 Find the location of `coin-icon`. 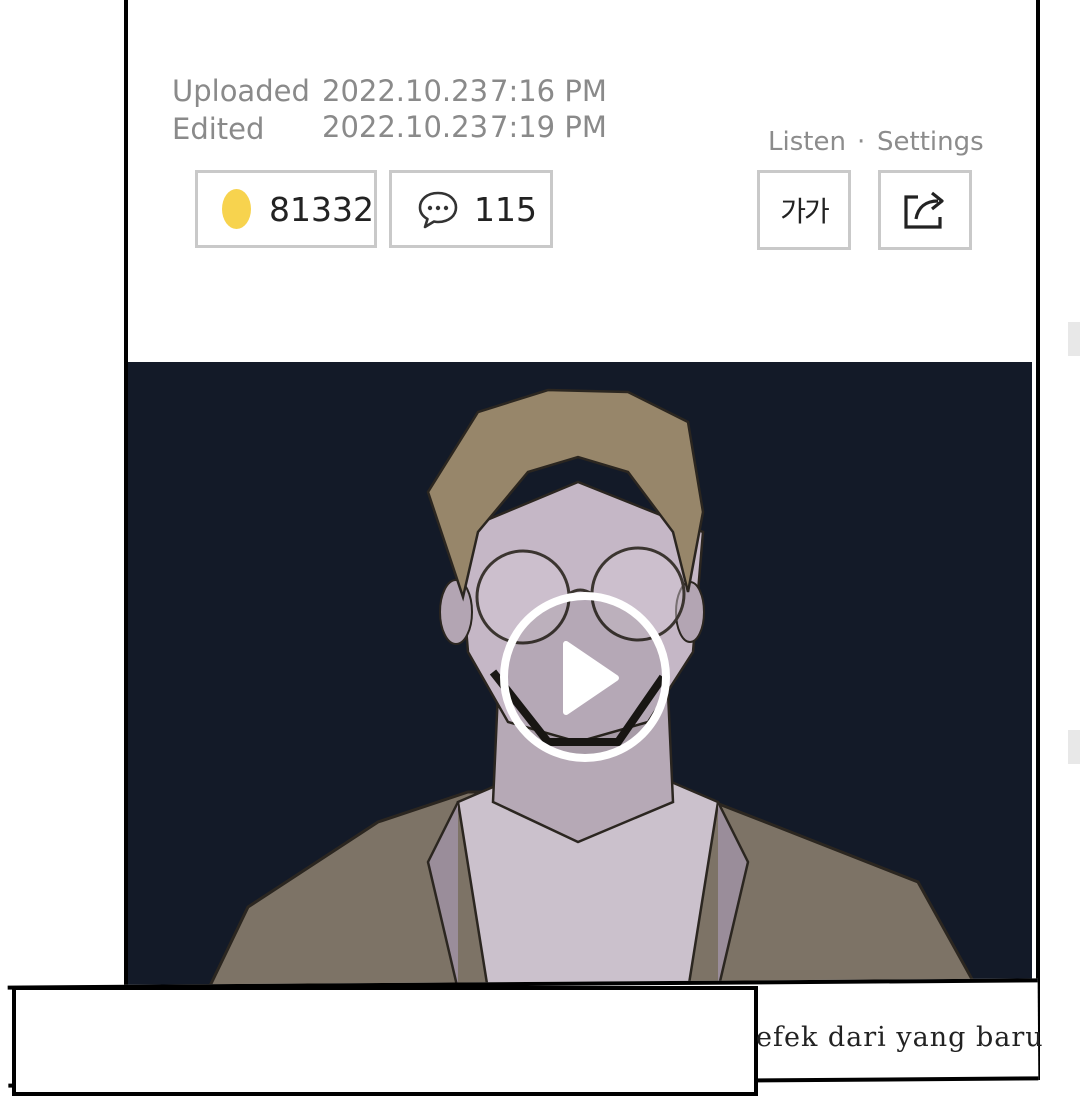

coin-icon is located at coordinates (237, 209).